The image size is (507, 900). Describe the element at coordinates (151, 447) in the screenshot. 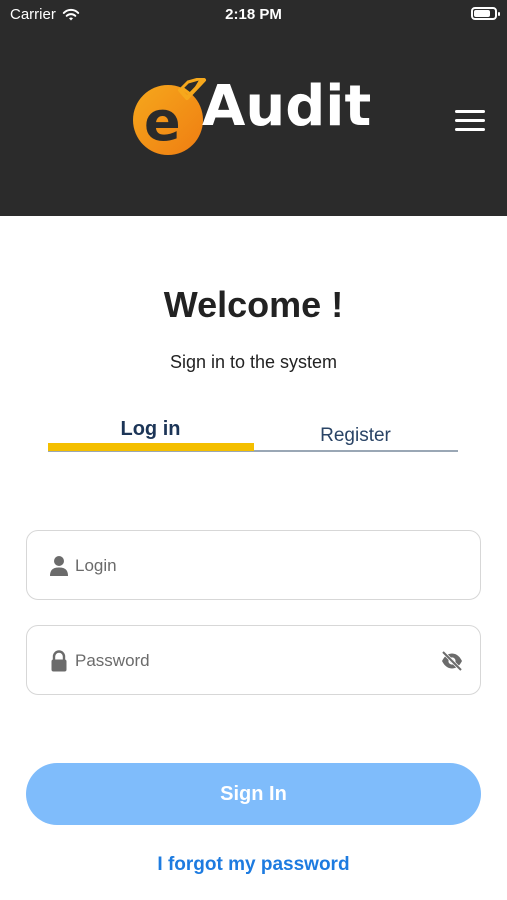

I see `tab-active-indicator` at that location.